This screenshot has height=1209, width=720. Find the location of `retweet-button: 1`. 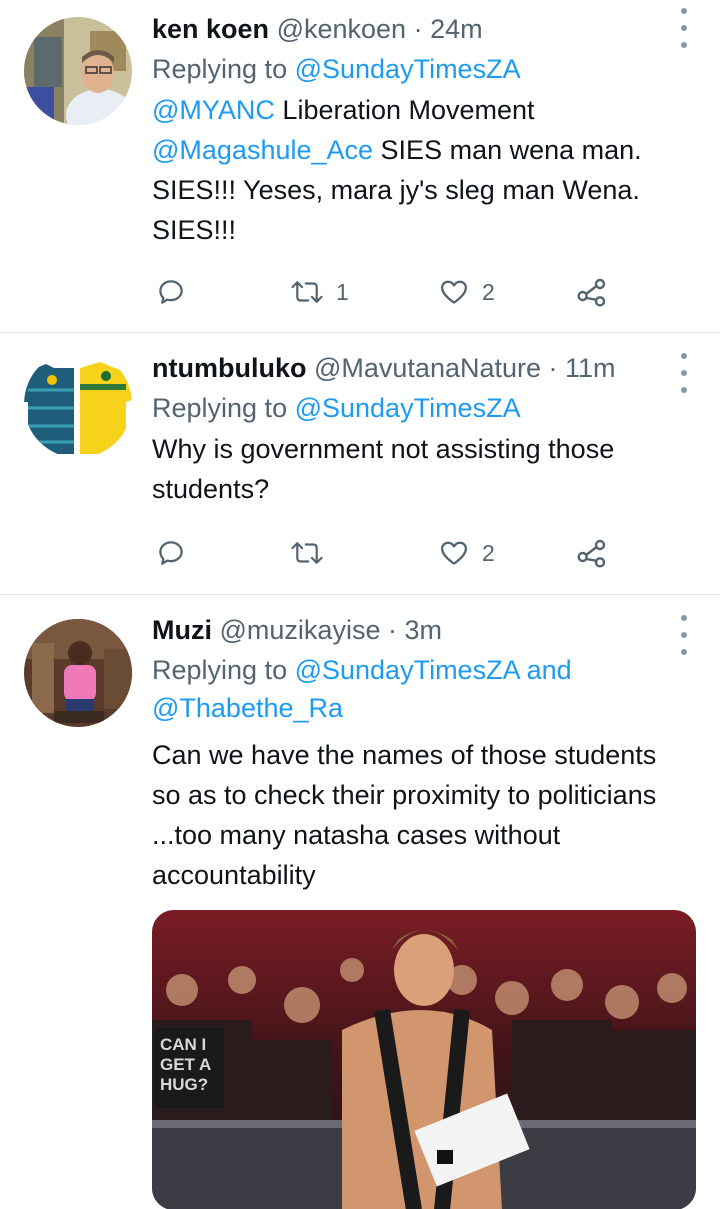

retweet-button: 1 is located at coordinates (319, 292).